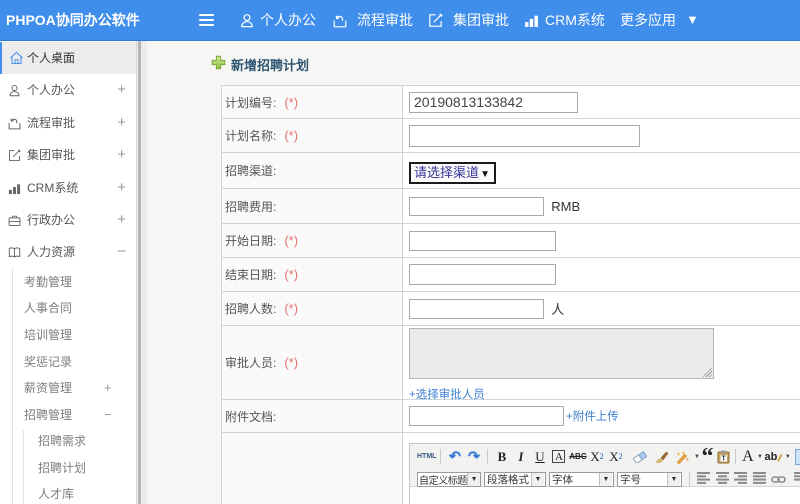  What do you see at coordinates (724, 458) in the screenshot?
I see `svg-text: T` at bounding box center [724, 458].